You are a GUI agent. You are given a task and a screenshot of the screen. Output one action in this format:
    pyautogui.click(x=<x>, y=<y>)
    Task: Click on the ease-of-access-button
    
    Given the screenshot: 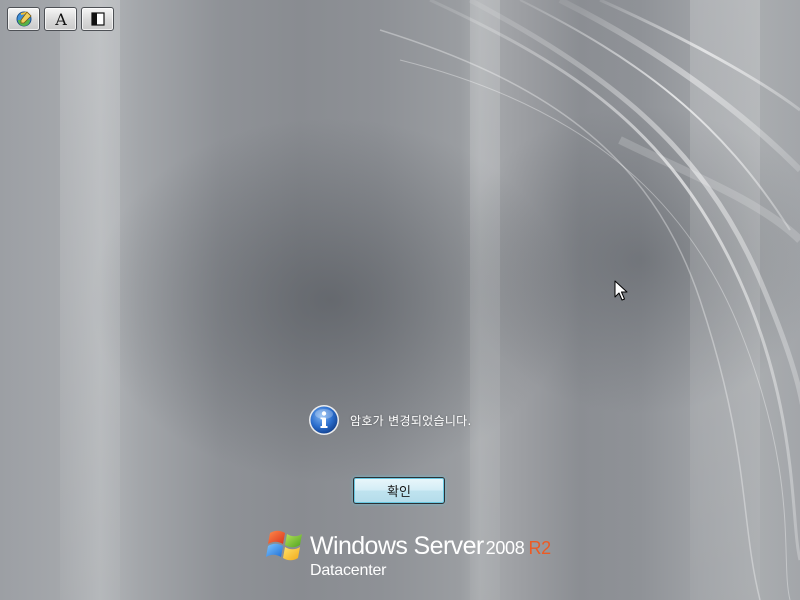 What is the action you would take?
    pyautogui.click(x=23, y=19)
    